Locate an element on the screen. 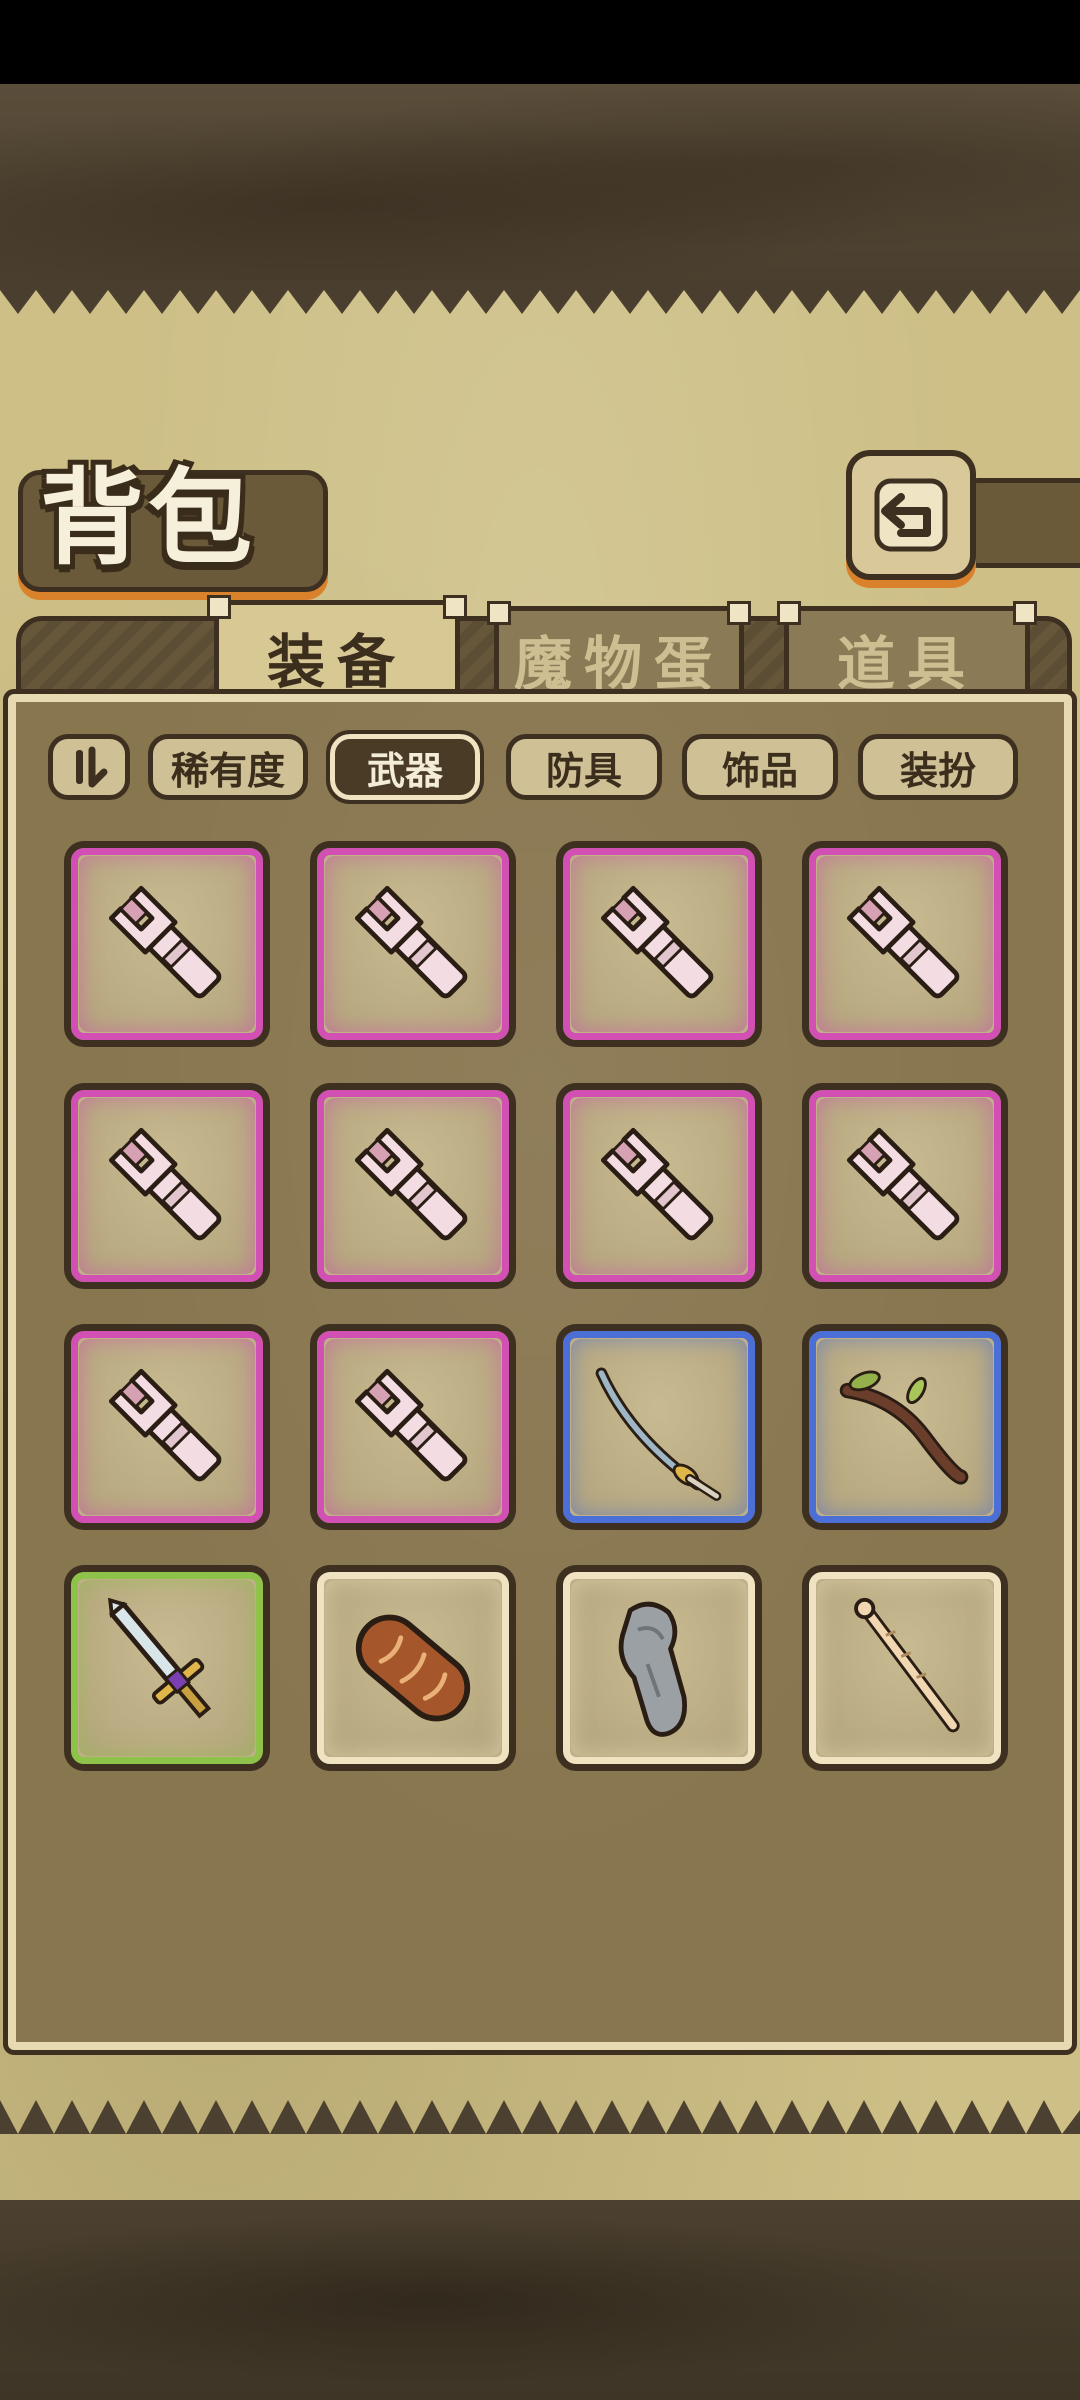 This screenshot has height=2400, width=1080. sort-toggle-icon is located at coordinates (92, 767).